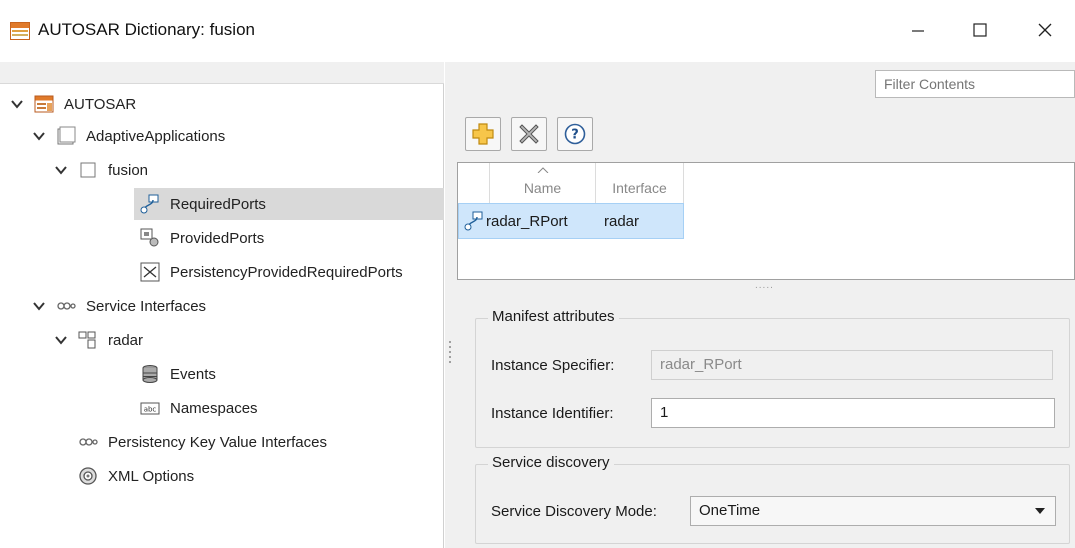 This screenshot has width=1075, height=548. What do you see at coordinates (214, 408) in the screenshot?
I see `tree-item-label: Namespaces` at bounding box center [214, 408].